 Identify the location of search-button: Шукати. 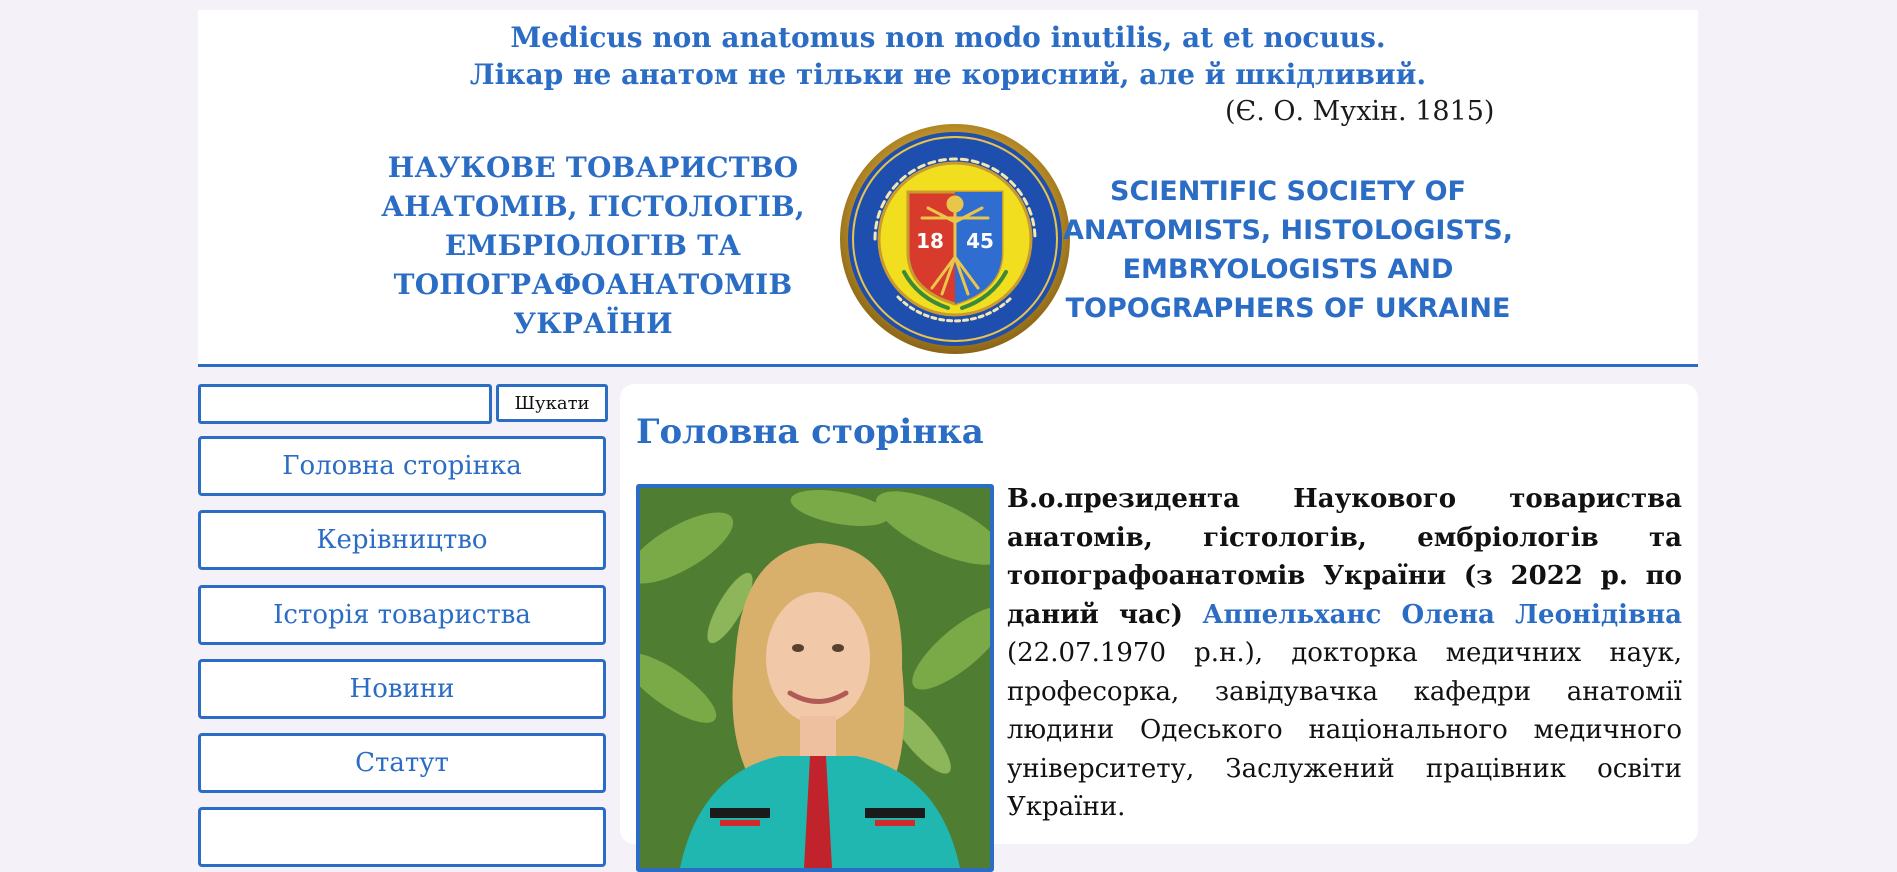
(552, 403).